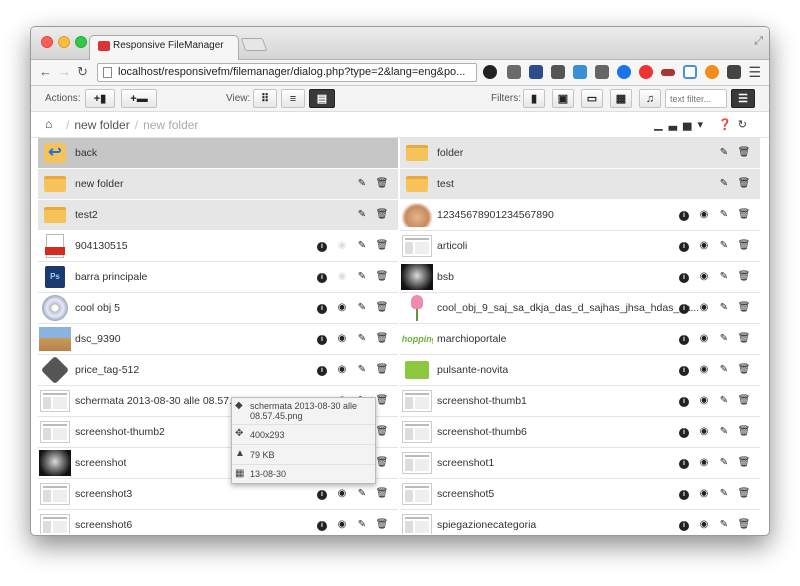  I want to click on file-name: test2, so click(236, 215).